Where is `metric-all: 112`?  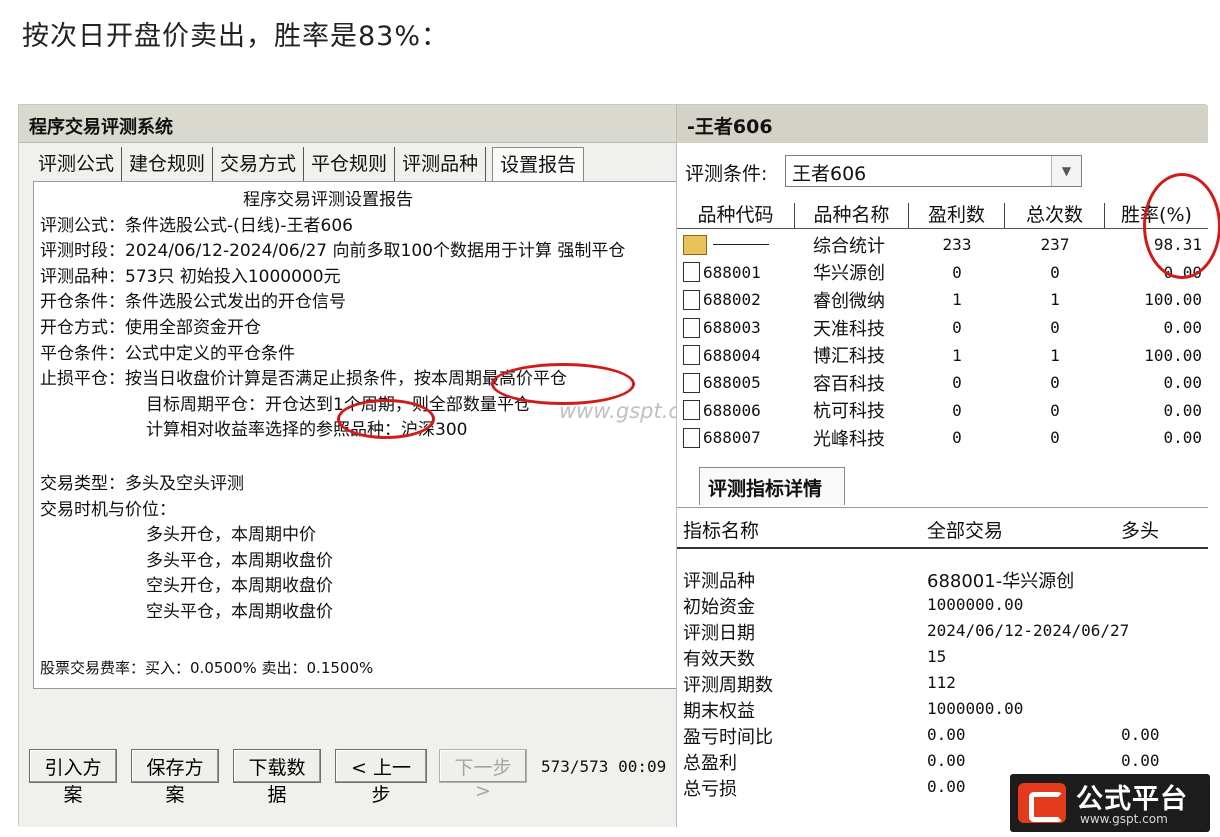 metric-all: 112 is located at coordinates (941, 682).